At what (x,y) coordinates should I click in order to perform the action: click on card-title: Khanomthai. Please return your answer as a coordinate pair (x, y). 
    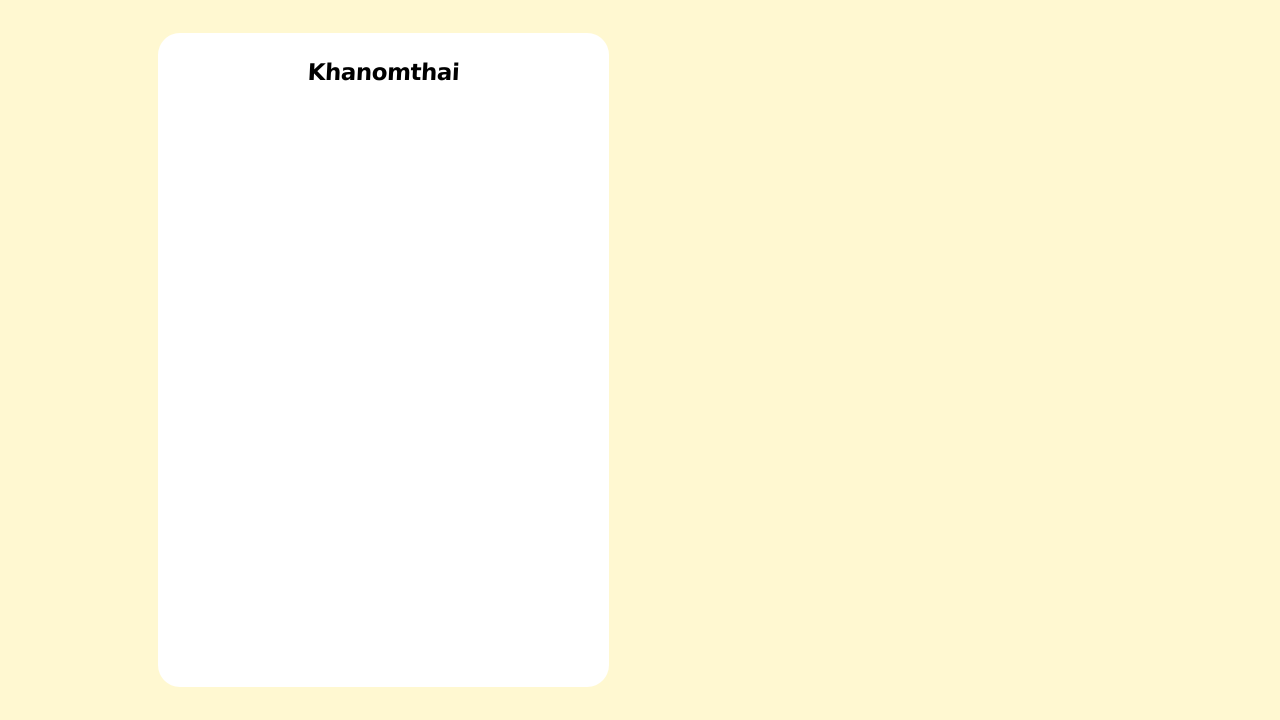
    Looking at the image, I should click on (383, 73).